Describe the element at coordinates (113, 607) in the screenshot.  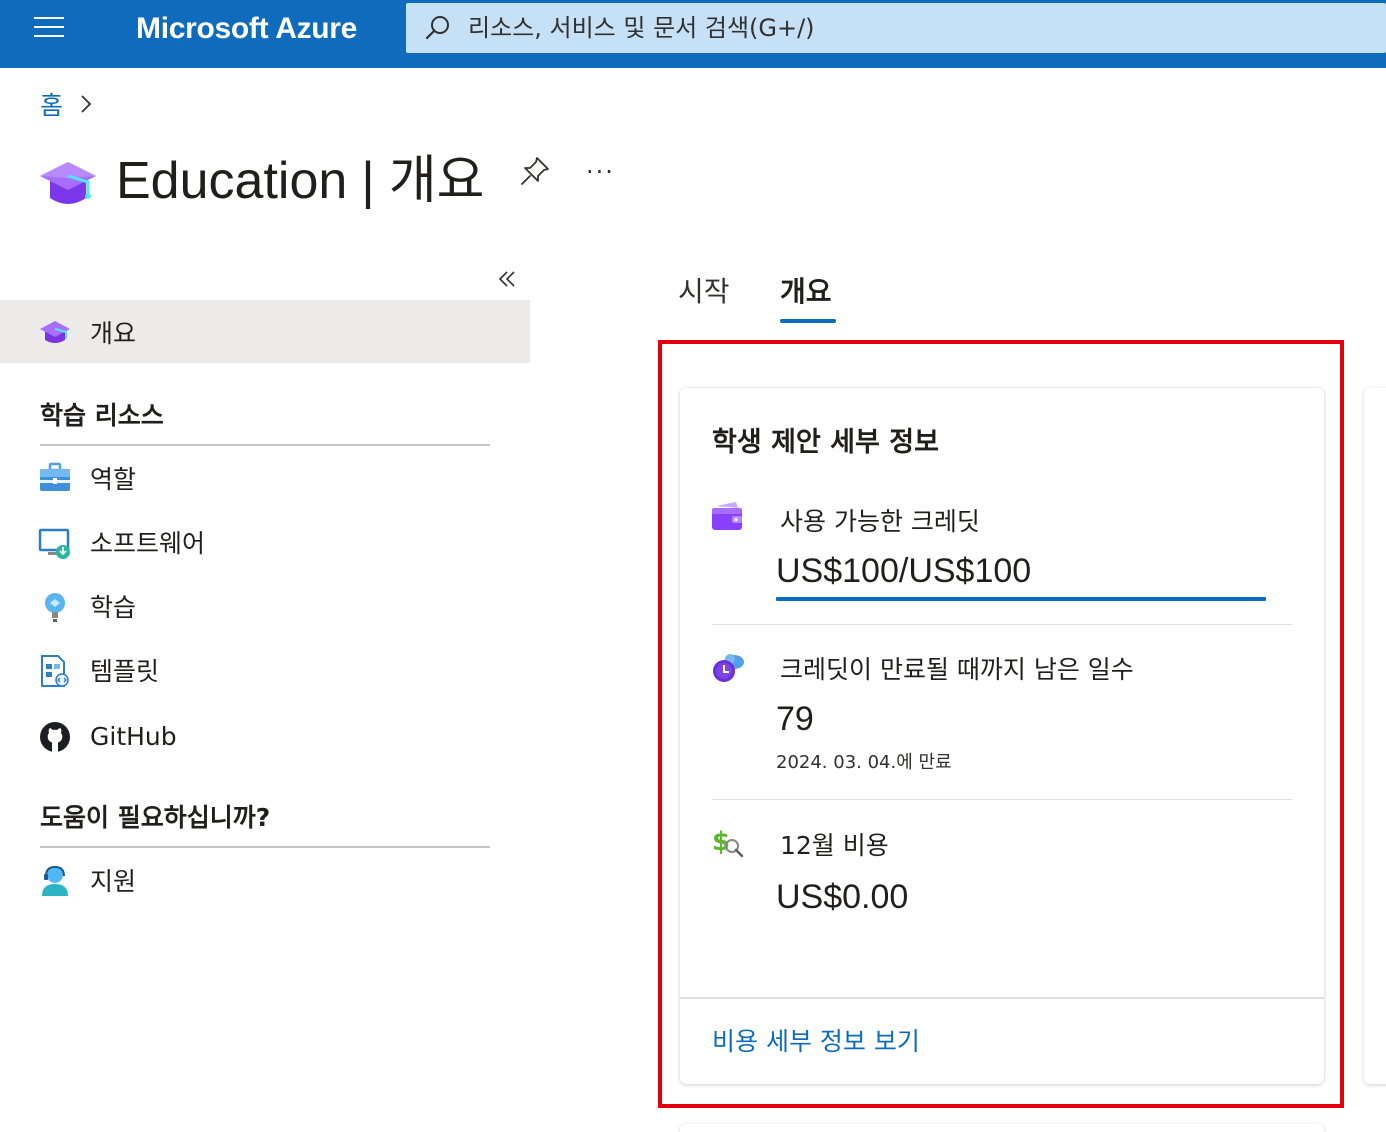
I see `sidebar-item-label: 학습` at that location.